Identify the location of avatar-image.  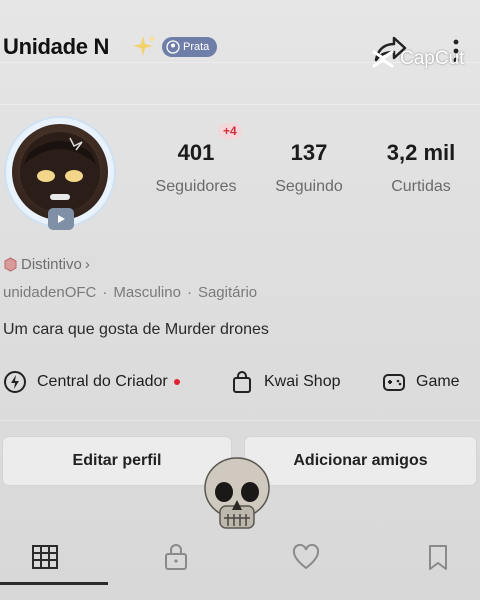
(60, 172).